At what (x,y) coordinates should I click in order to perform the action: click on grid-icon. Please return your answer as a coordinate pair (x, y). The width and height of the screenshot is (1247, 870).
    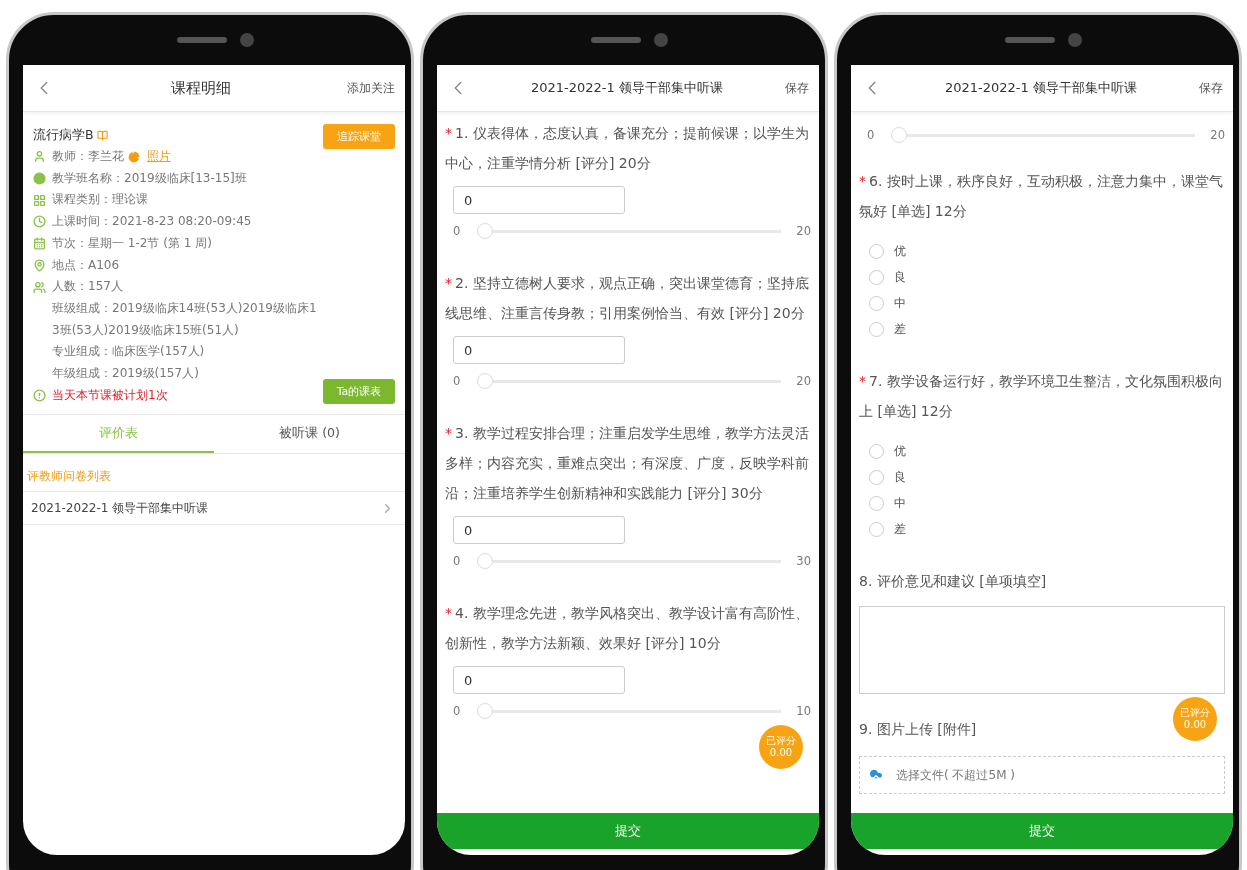
    Looking at the image, I should click on (39, 200).